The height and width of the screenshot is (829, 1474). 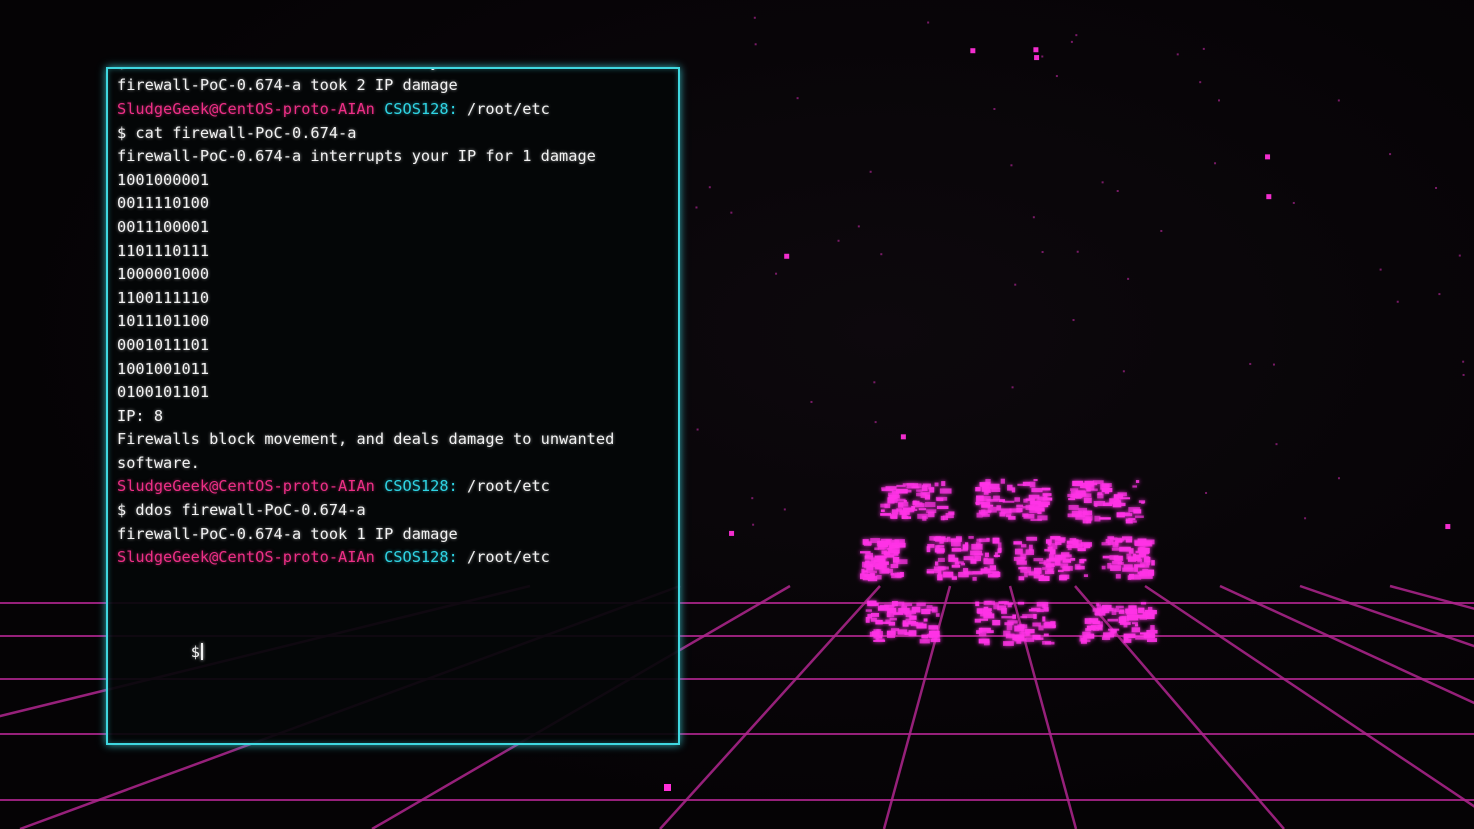 I want to click on output-line: firewall-PoC-0.674-a took 1 IP damage, so click(x=287, y=533).